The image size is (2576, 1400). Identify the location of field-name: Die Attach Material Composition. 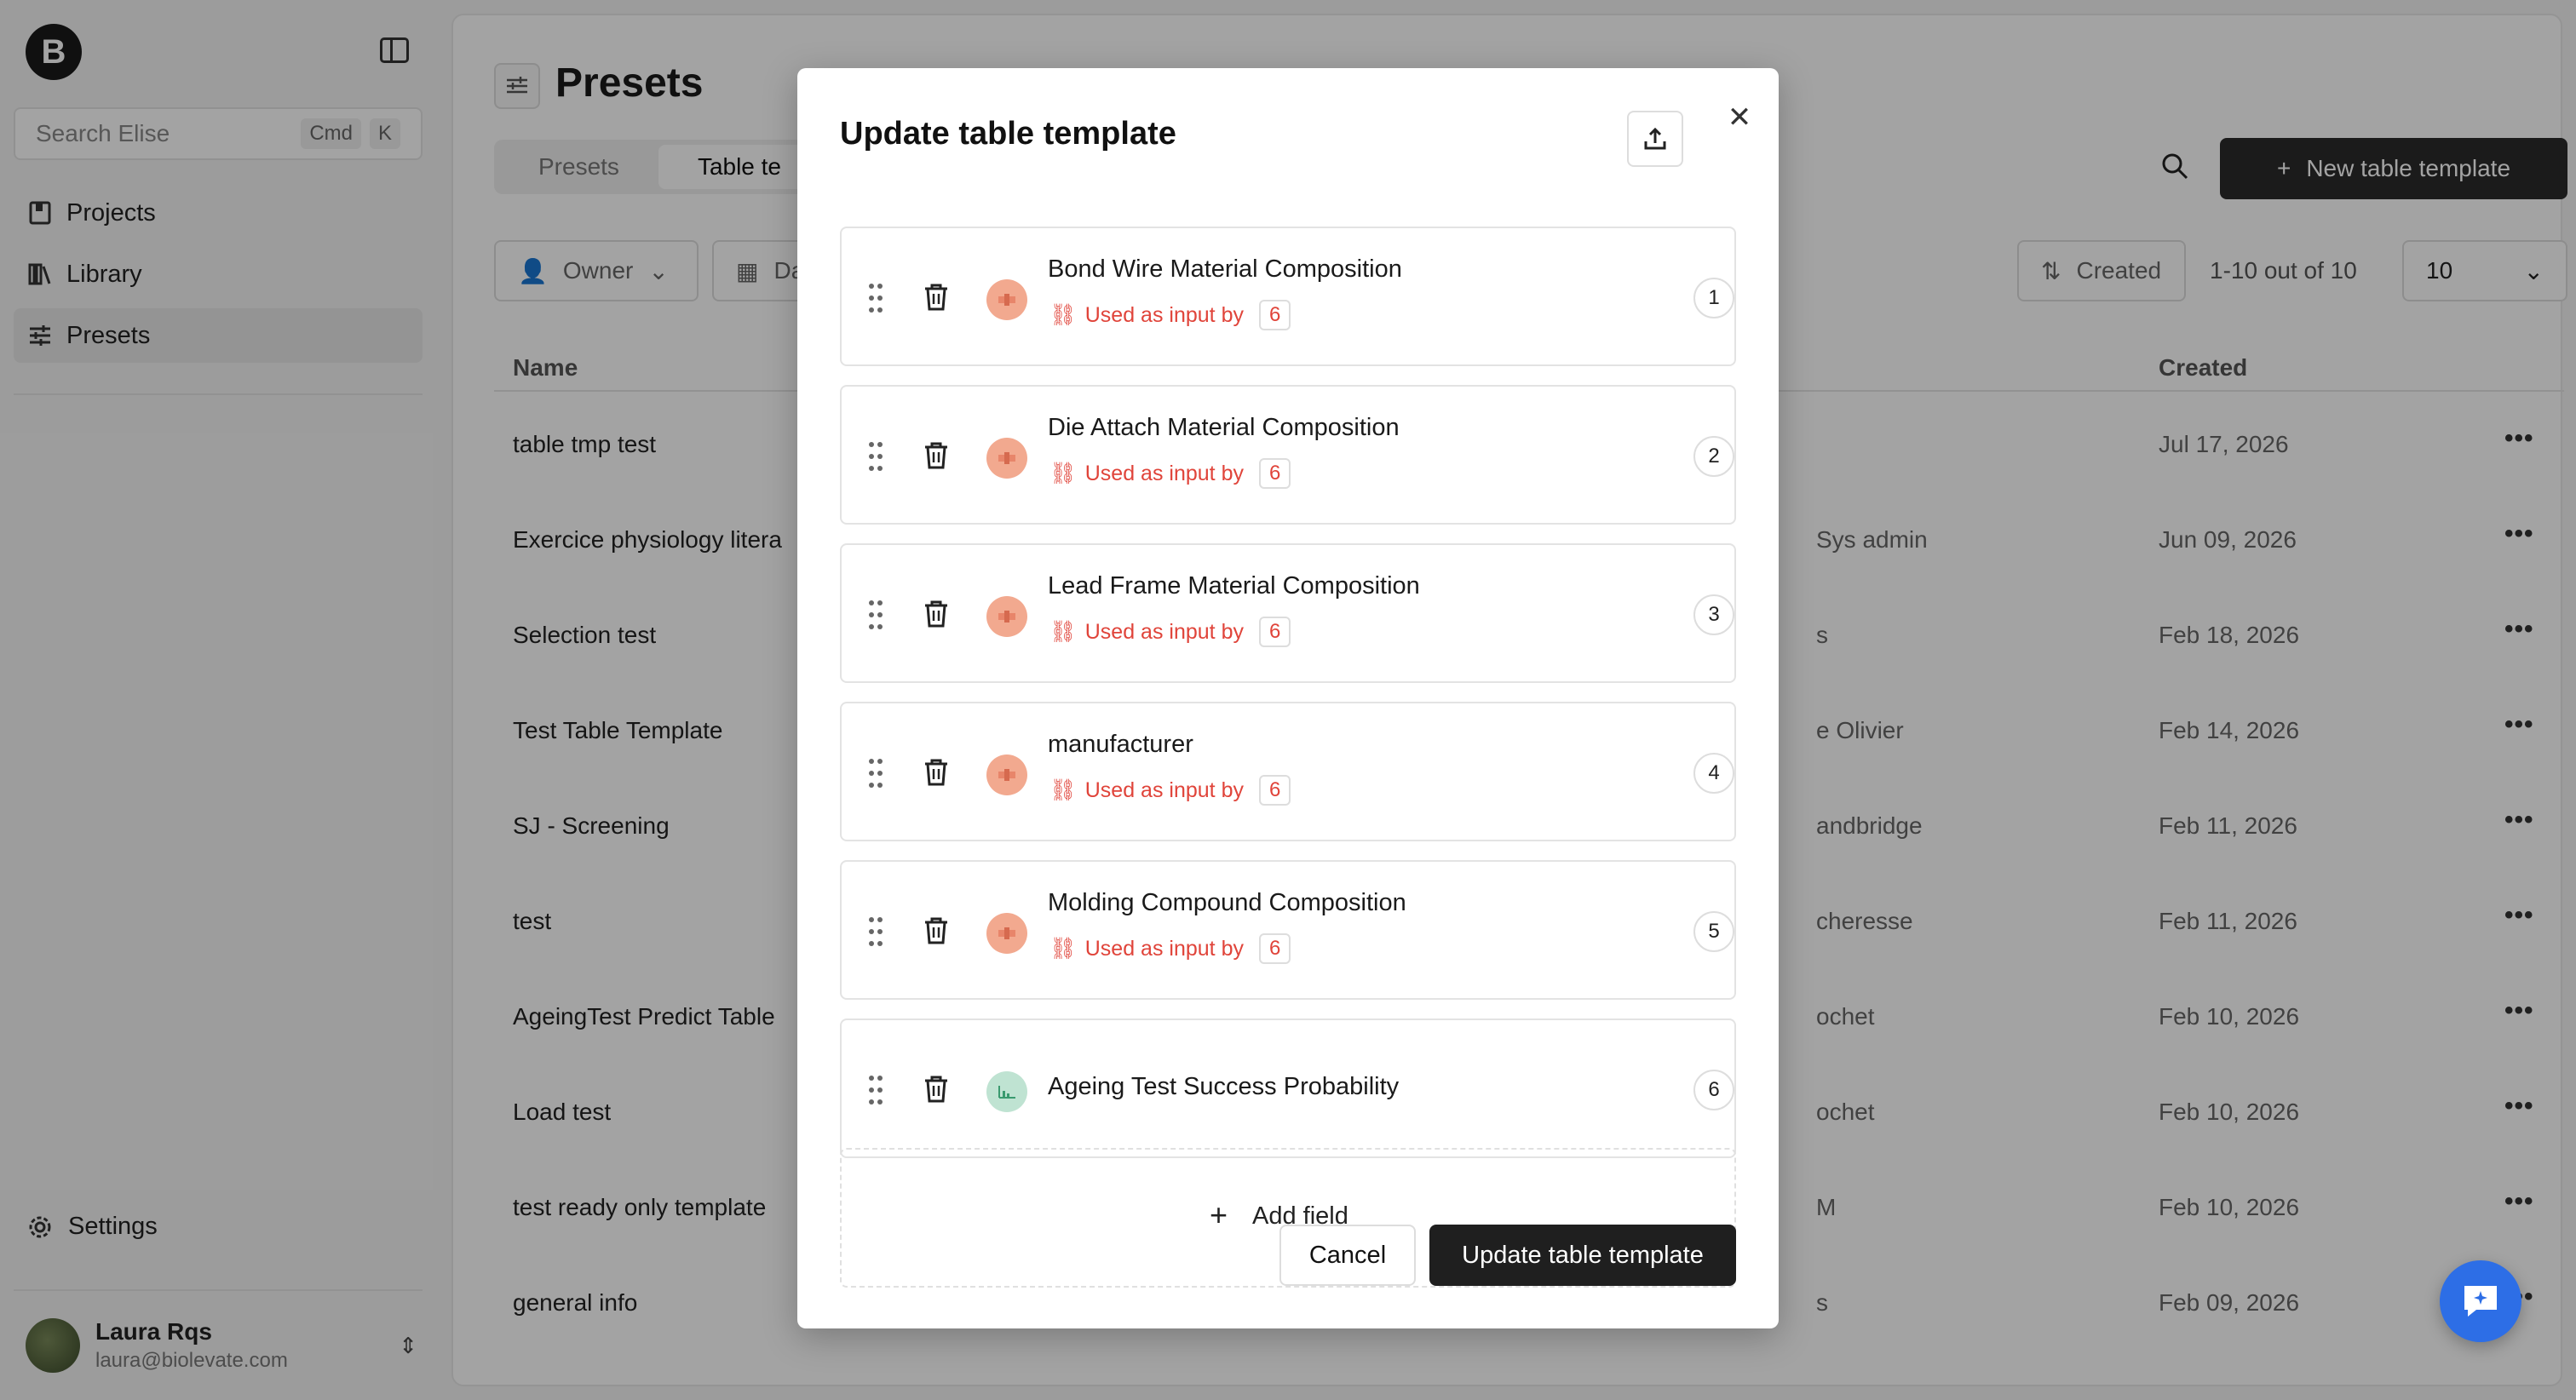
(1224, 428).